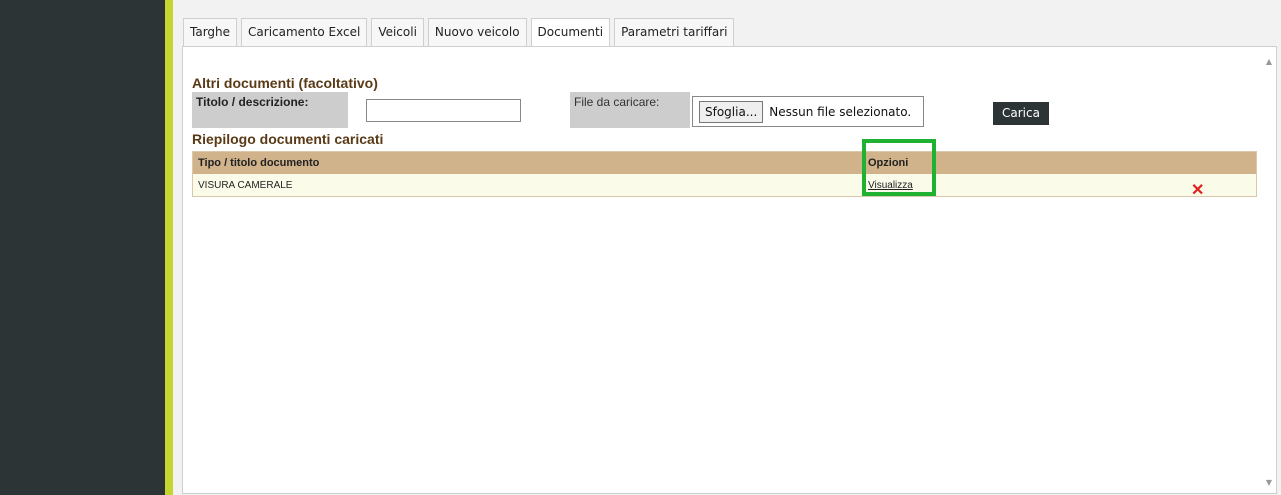 The height and width of the screenshot is (495, 1281). I want to click on options-highlight-box, so click(899, 167).